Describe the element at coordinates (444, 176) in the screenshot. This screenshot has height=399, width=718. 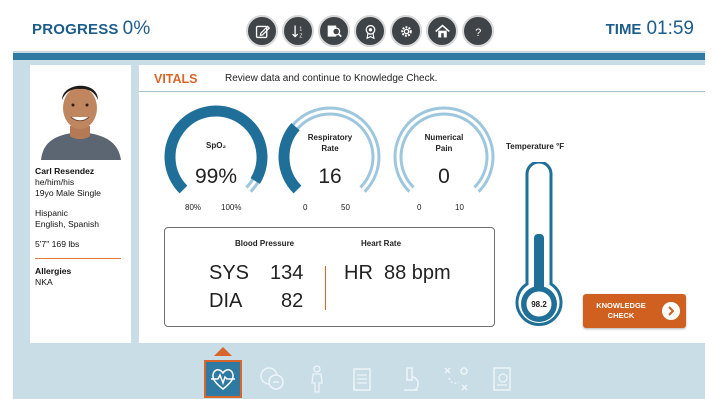
I see `pain-value: 0` at that location.